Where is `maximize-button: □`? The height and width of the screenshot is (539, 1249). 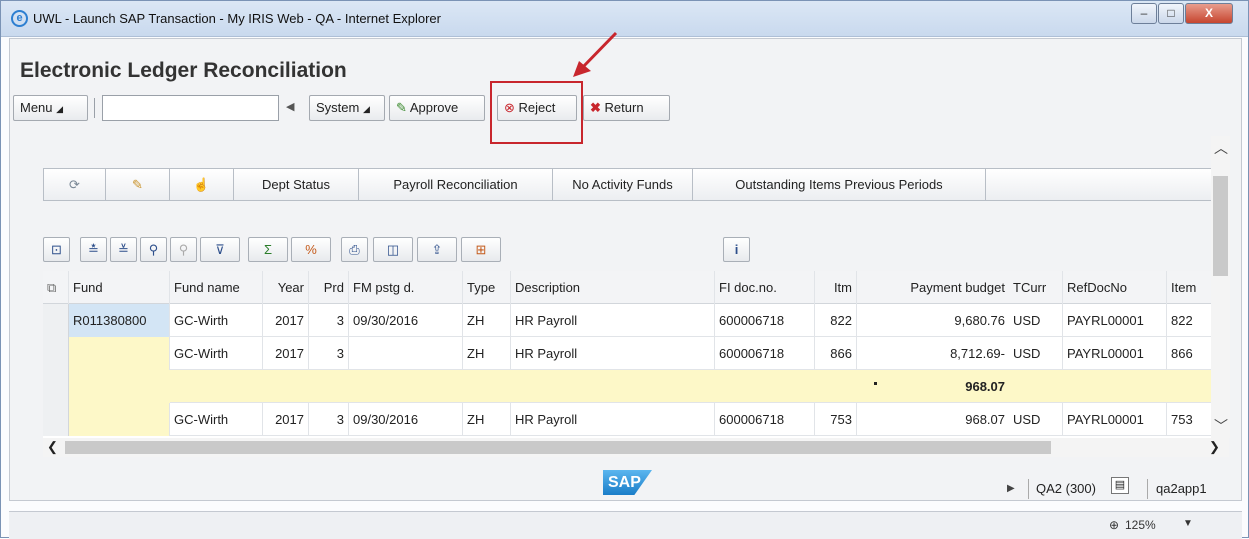
maximize-button: □ is located at coordinates (1171, 13).